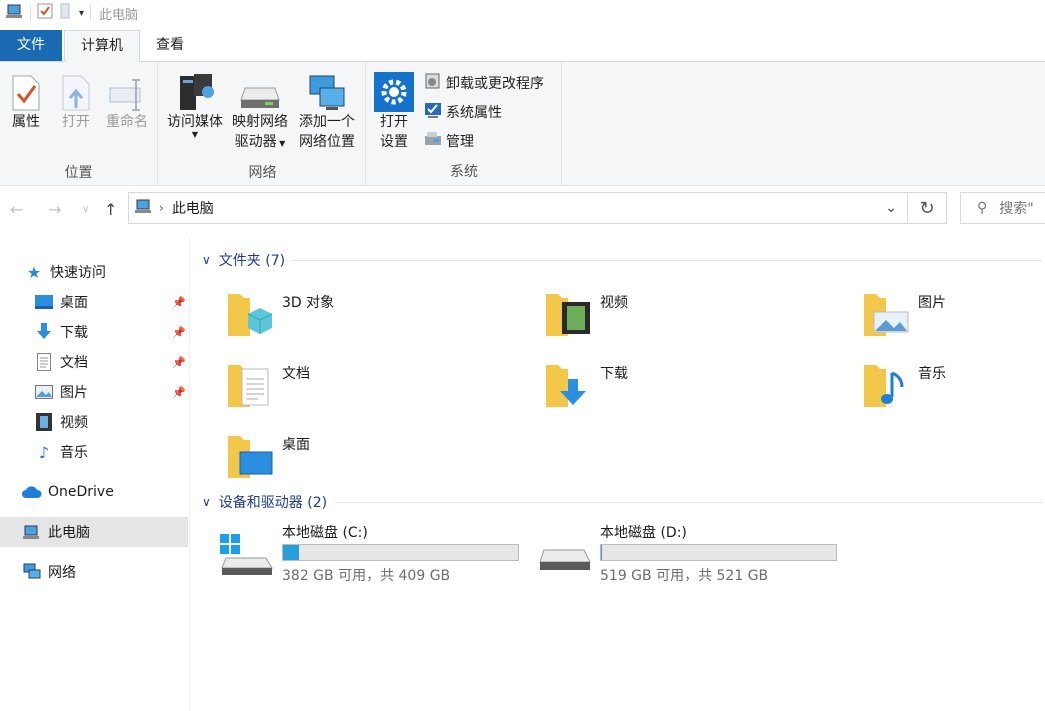 The height and width of the screenshot is (711, 1045). What do you see at coordinates (932, 374) in the screenshot?
I see `folder-label: 音乐` at bounding box center [932, 374].